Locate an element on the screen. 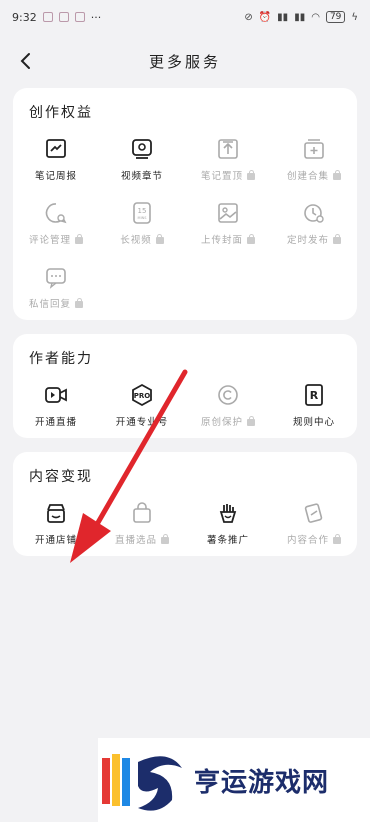 Image resolution: width=370 pixels, height=822 pixels. section-title: 作者能力 is located at coordinates (61, 359).